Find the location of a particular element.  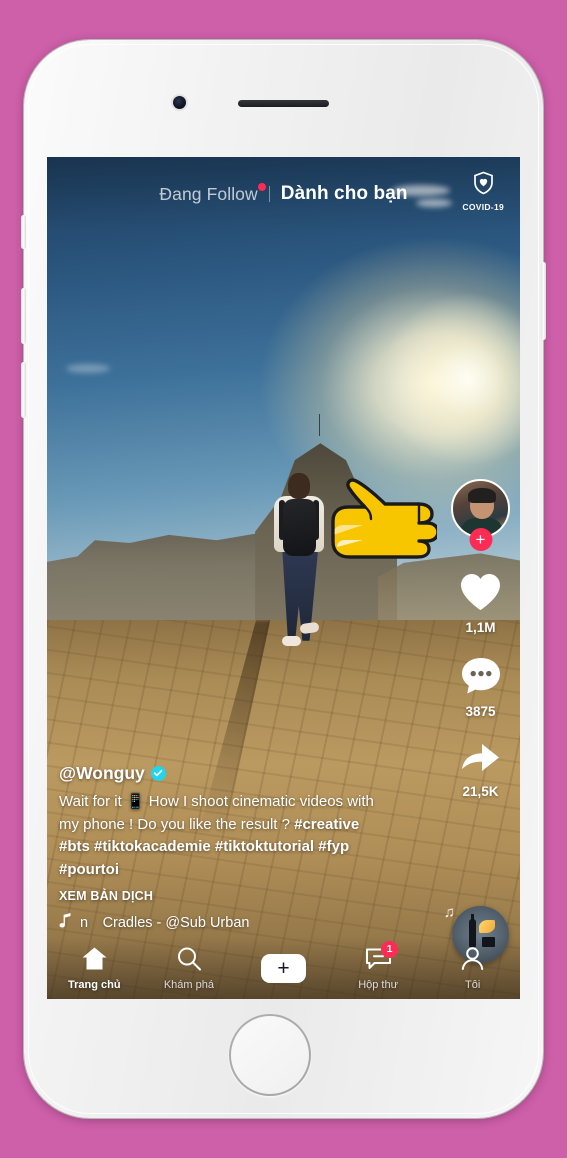

caption-hashtag: #pourtoi is located at coordinates (89, 869).